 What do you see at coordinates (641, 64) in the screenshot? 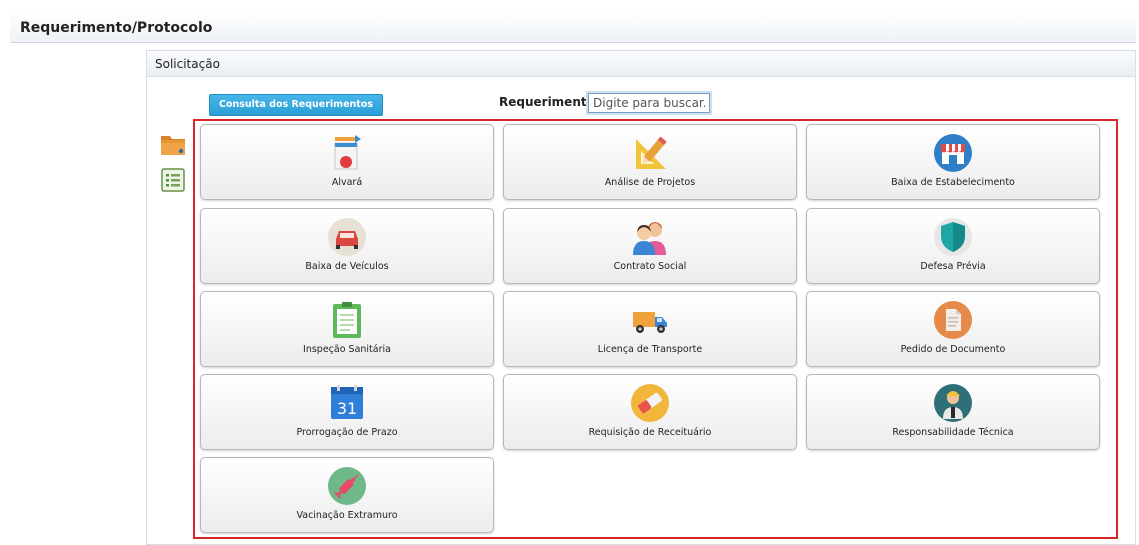
I see `panel-header: Solicitação` at bounding box center [641, 64].